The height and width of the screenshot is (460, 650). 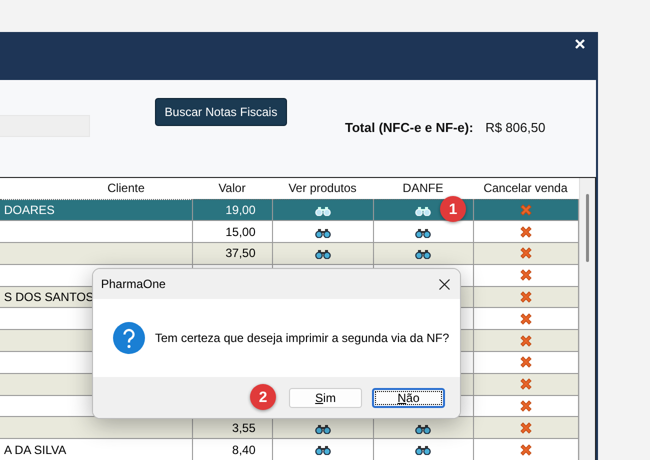 What do you see at coordinates (244, 427) in the screenshot?
I see `table-cell: 3,55` at bounding box center [244, 427].